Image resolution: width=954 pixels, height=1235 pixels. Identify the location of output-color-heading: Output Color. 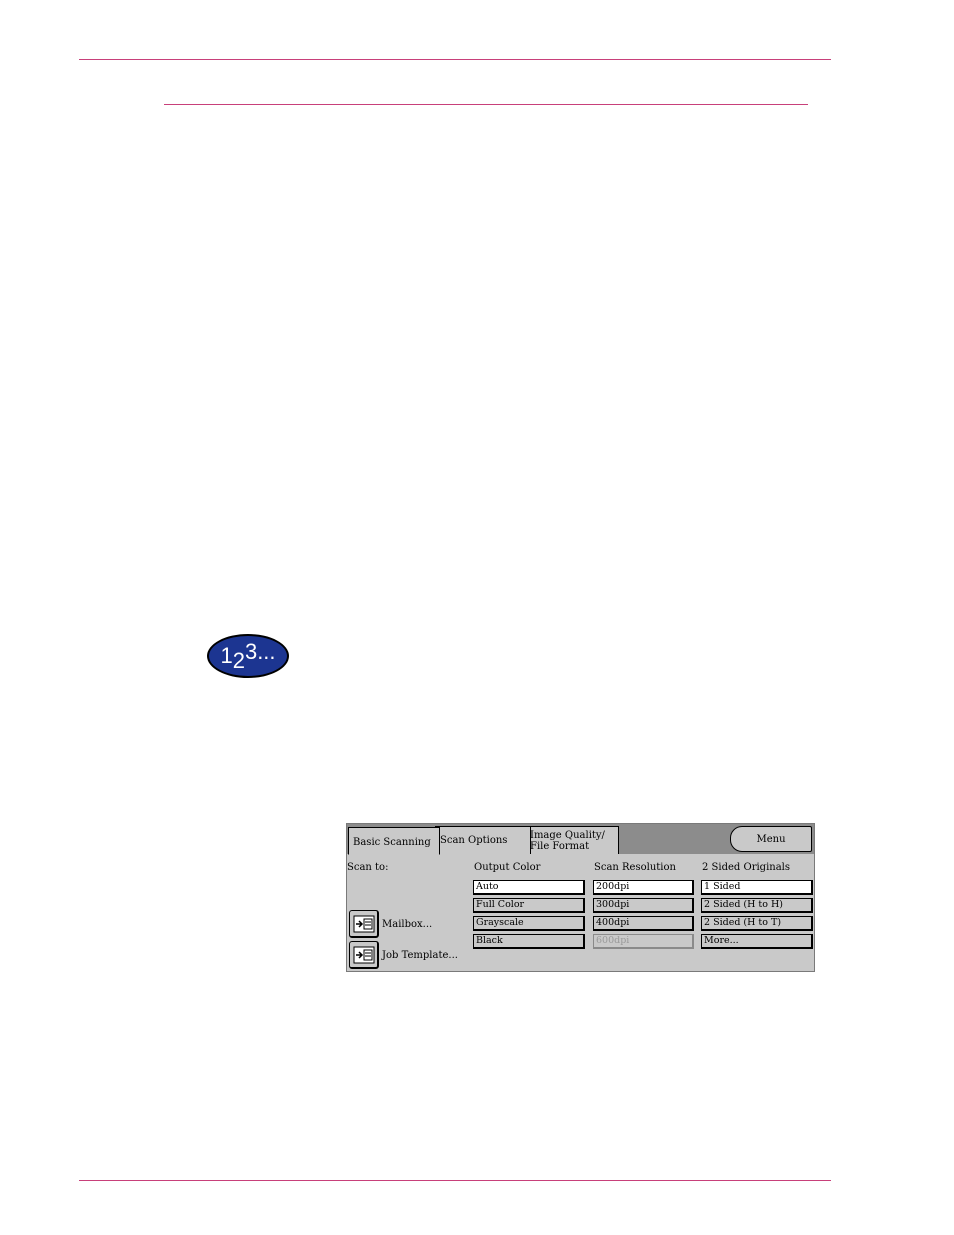
(507, 867).